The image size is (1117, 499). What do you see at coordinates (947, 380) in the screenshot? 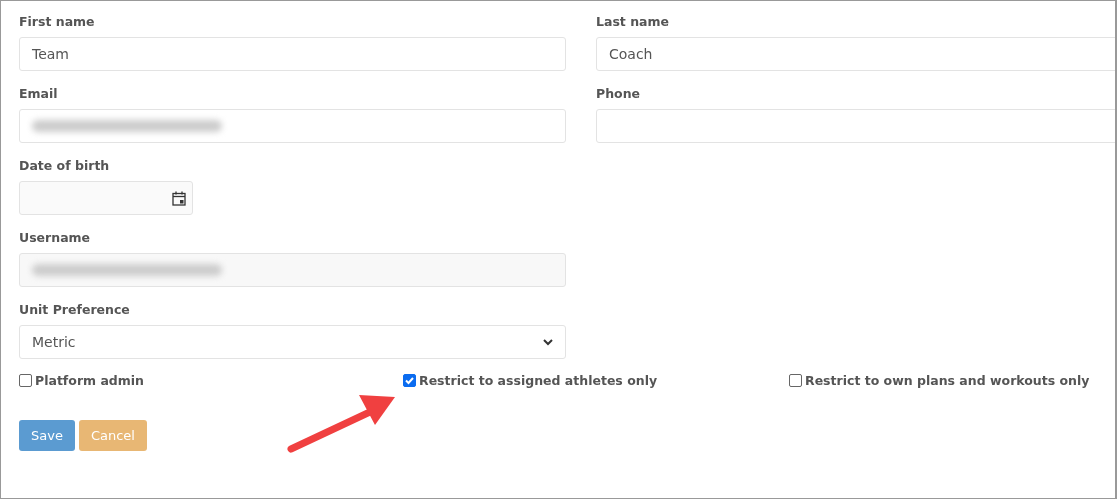
I see `checkbox-label: Restrict to own plans and workouts only` at bounding box center [947, 380].